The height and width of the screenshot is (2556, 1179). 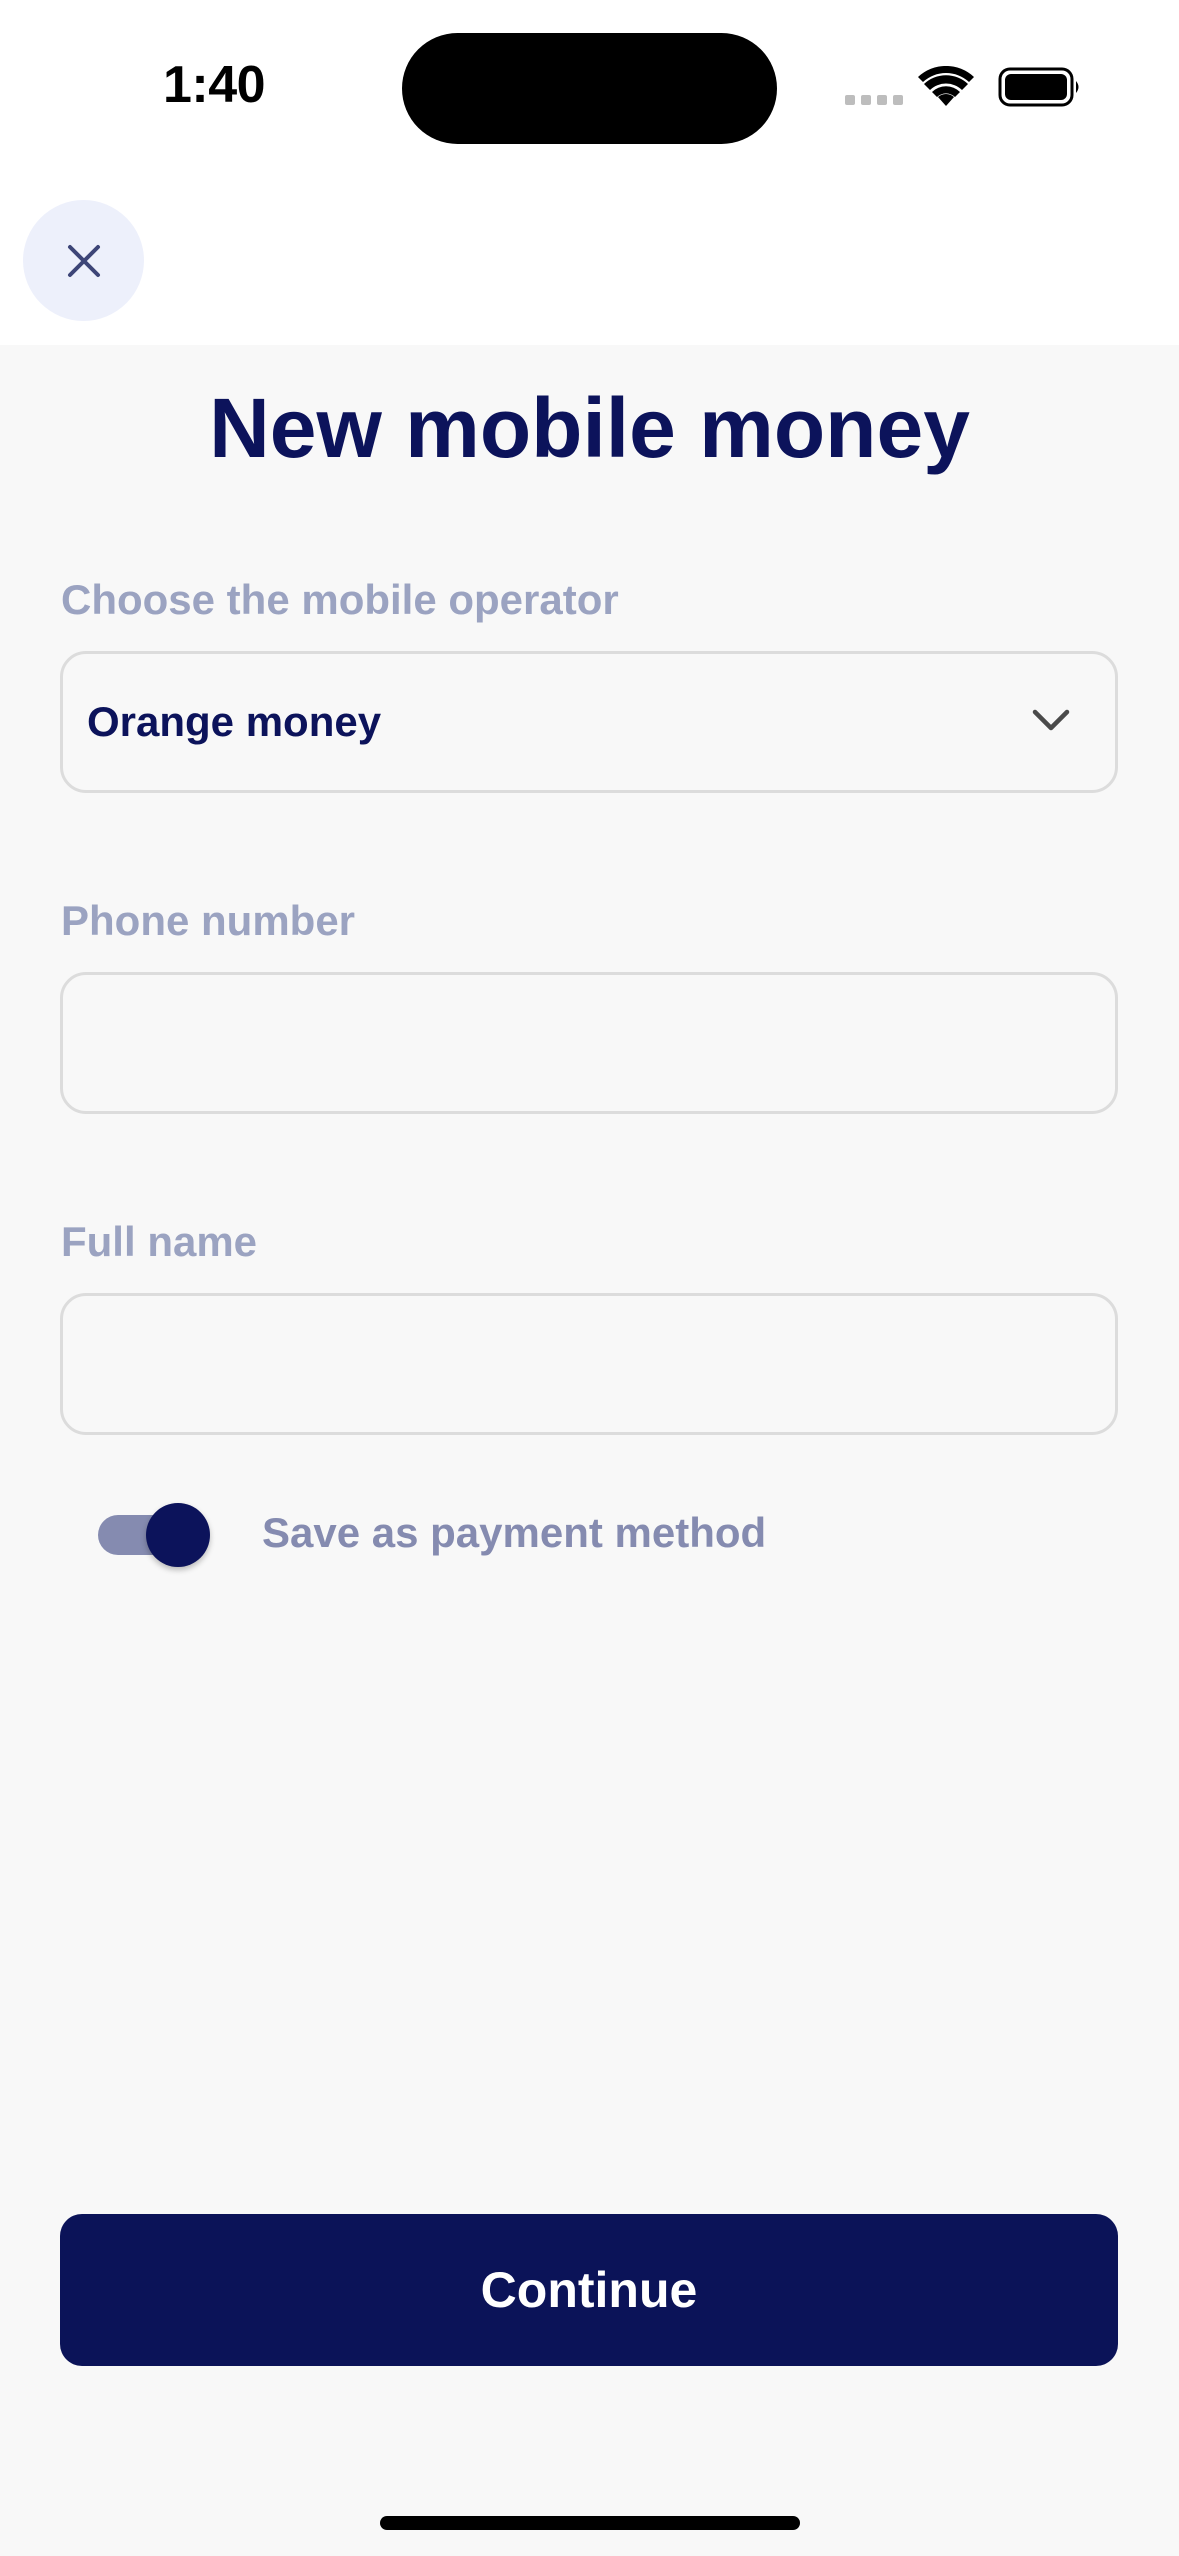 What do you see at coordinates (590, 2523) in the screenshot?
I see `home-indicator` at bounding box center [590, 2523].